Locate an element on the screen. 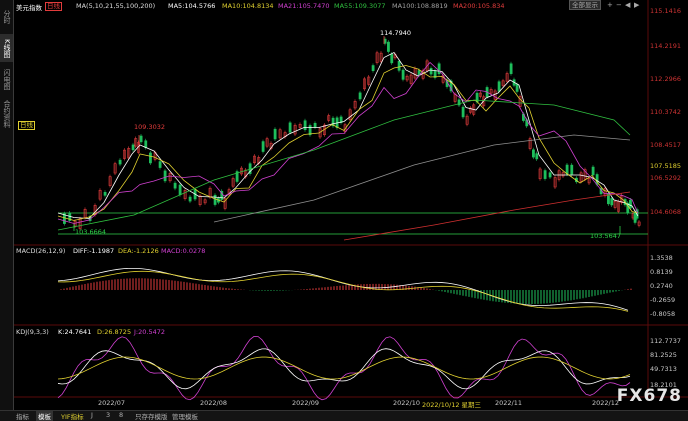  ma10-value: MA10:104.8134 is located at coordinates (248, 6).